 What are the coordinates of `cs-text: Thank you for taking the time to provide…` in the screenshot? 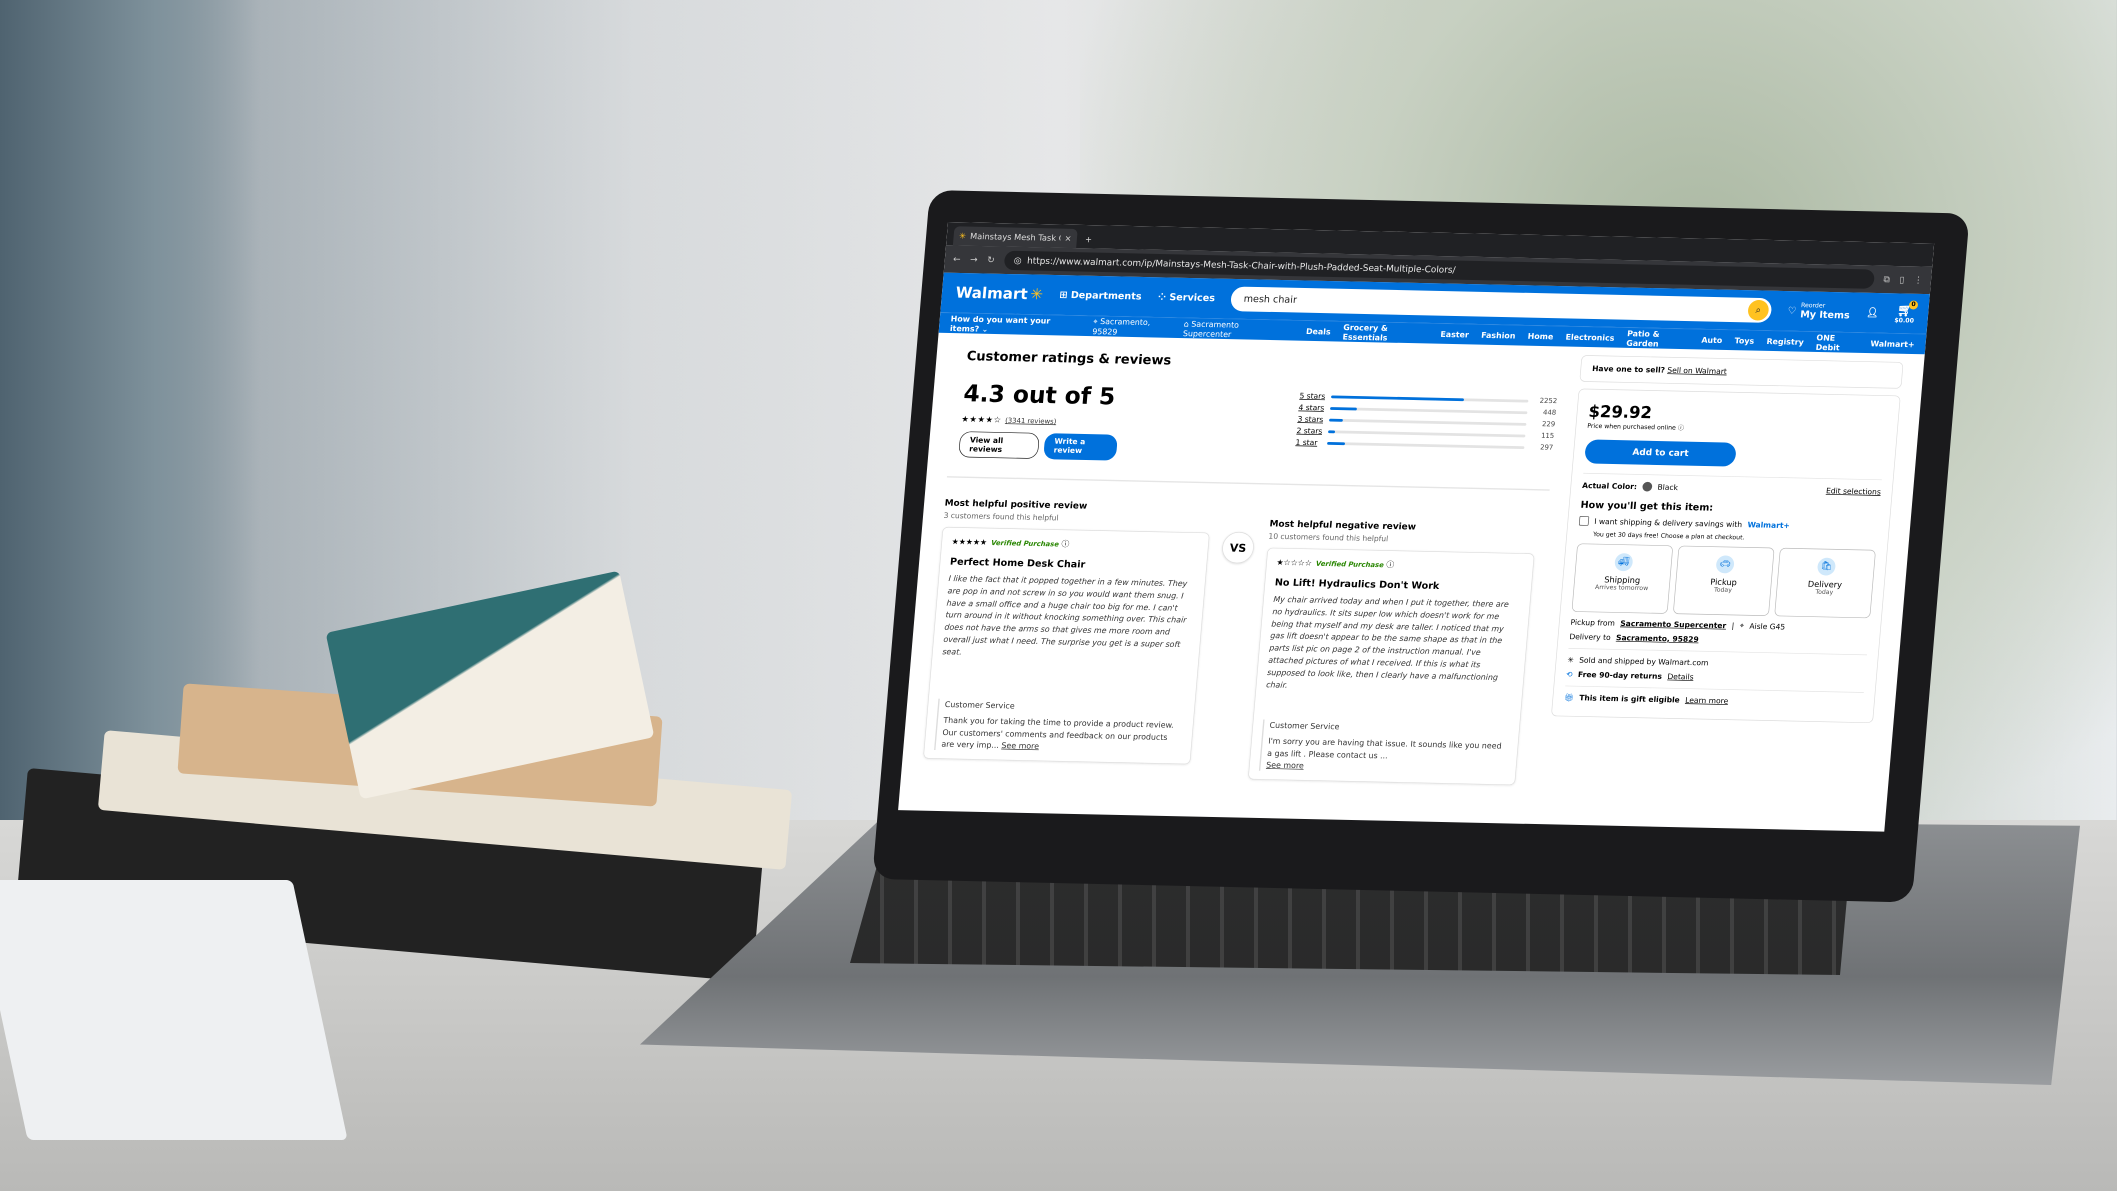 It's located at (1058, 732).